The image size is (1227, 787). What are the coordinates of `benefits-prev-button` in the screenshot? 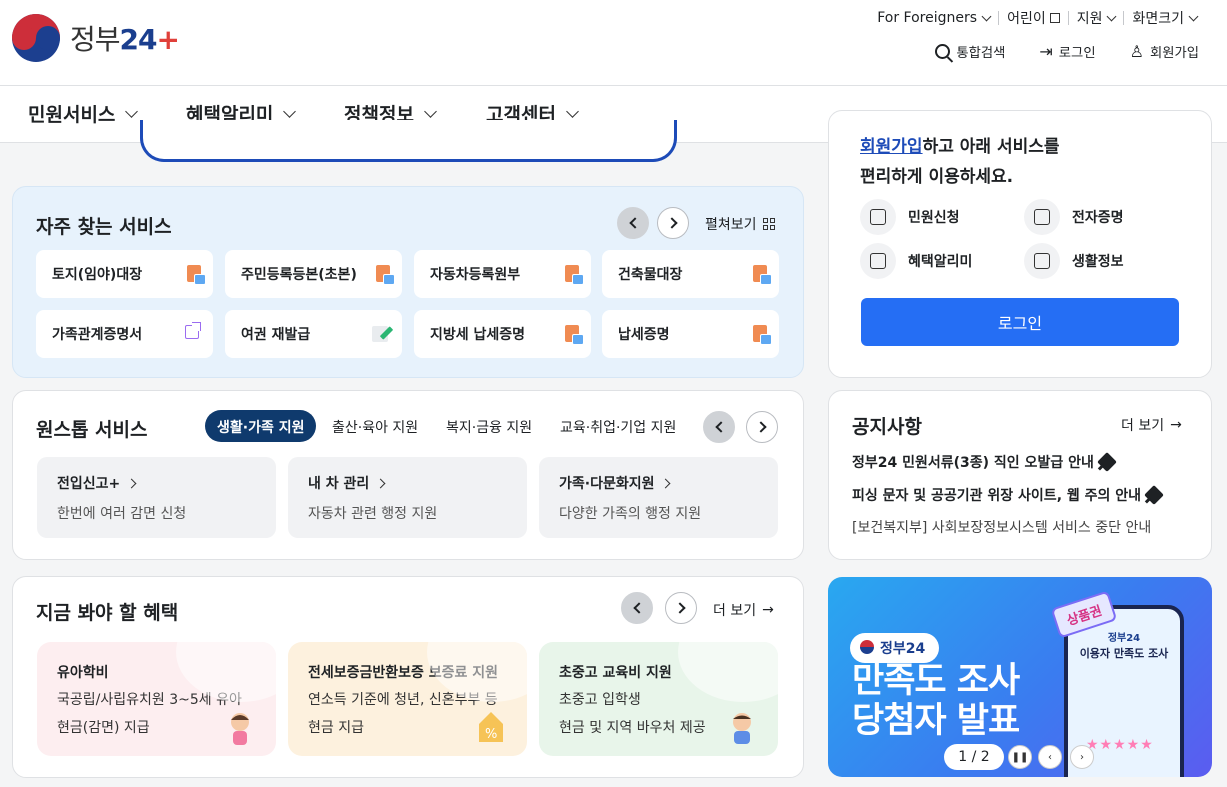 It's located at (637, 608).